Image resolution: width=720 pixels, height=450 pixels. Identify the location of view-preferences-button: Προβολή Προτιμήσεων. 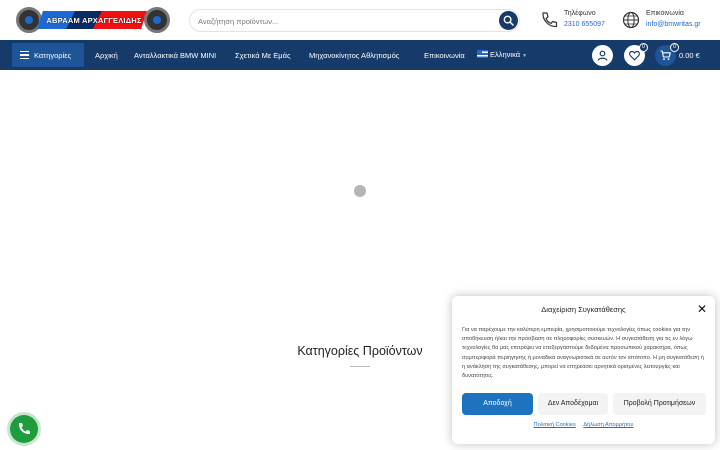
(659, 404).